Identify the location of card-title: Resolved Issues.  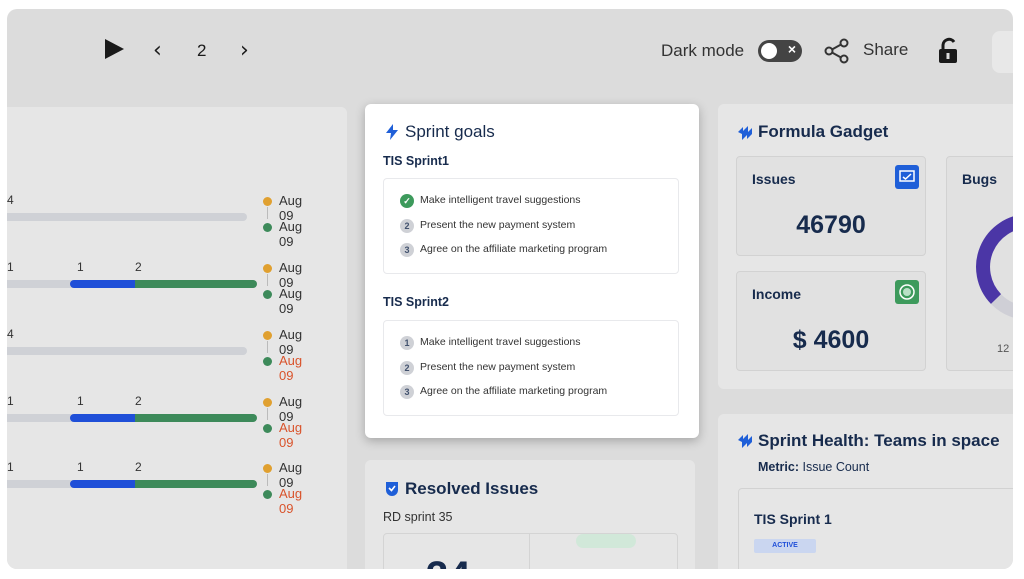
(472, 488).